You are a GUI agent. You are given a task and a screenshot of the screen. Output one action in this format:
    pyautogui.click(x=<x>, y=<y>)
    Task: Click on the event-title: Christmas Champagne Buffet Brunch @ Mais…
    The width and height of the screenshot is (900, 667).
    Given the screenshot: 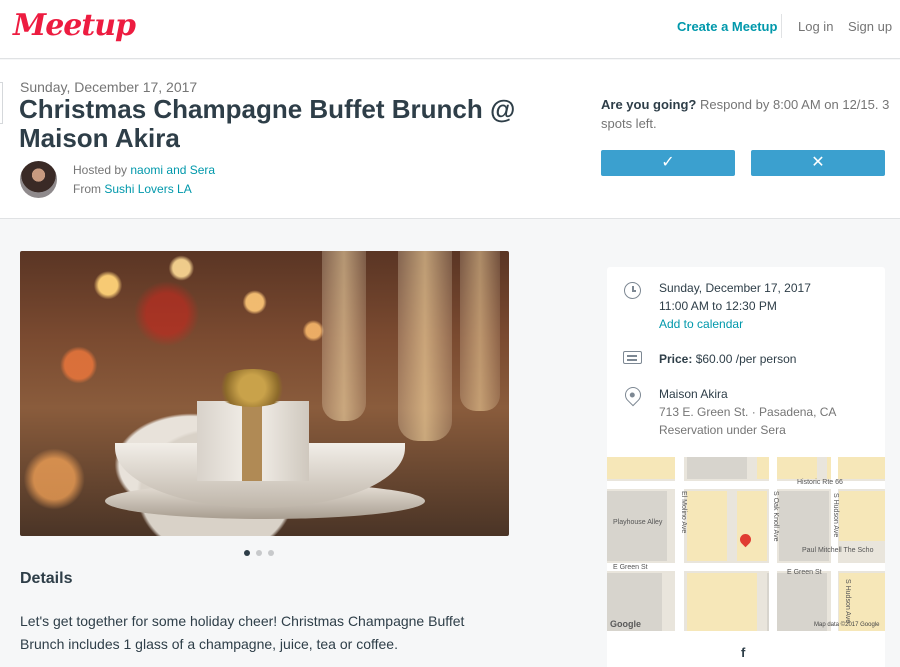 What is the action you would take?
    pyautogui.click(x=267, y=123)
    